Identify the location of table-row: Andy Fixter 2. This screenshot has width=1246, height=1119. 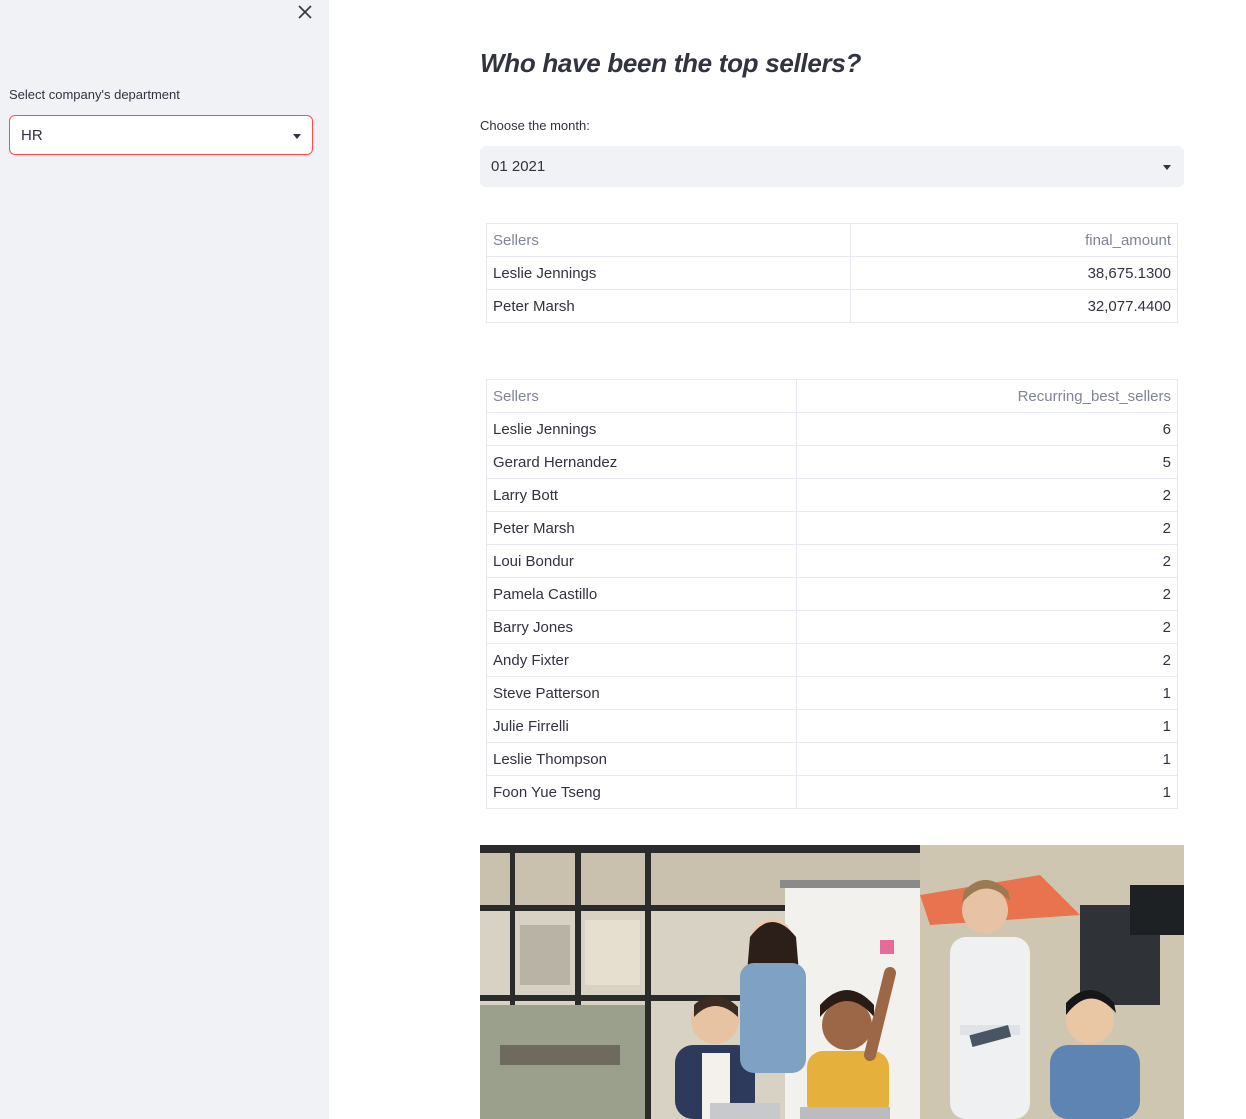
(832, 660).